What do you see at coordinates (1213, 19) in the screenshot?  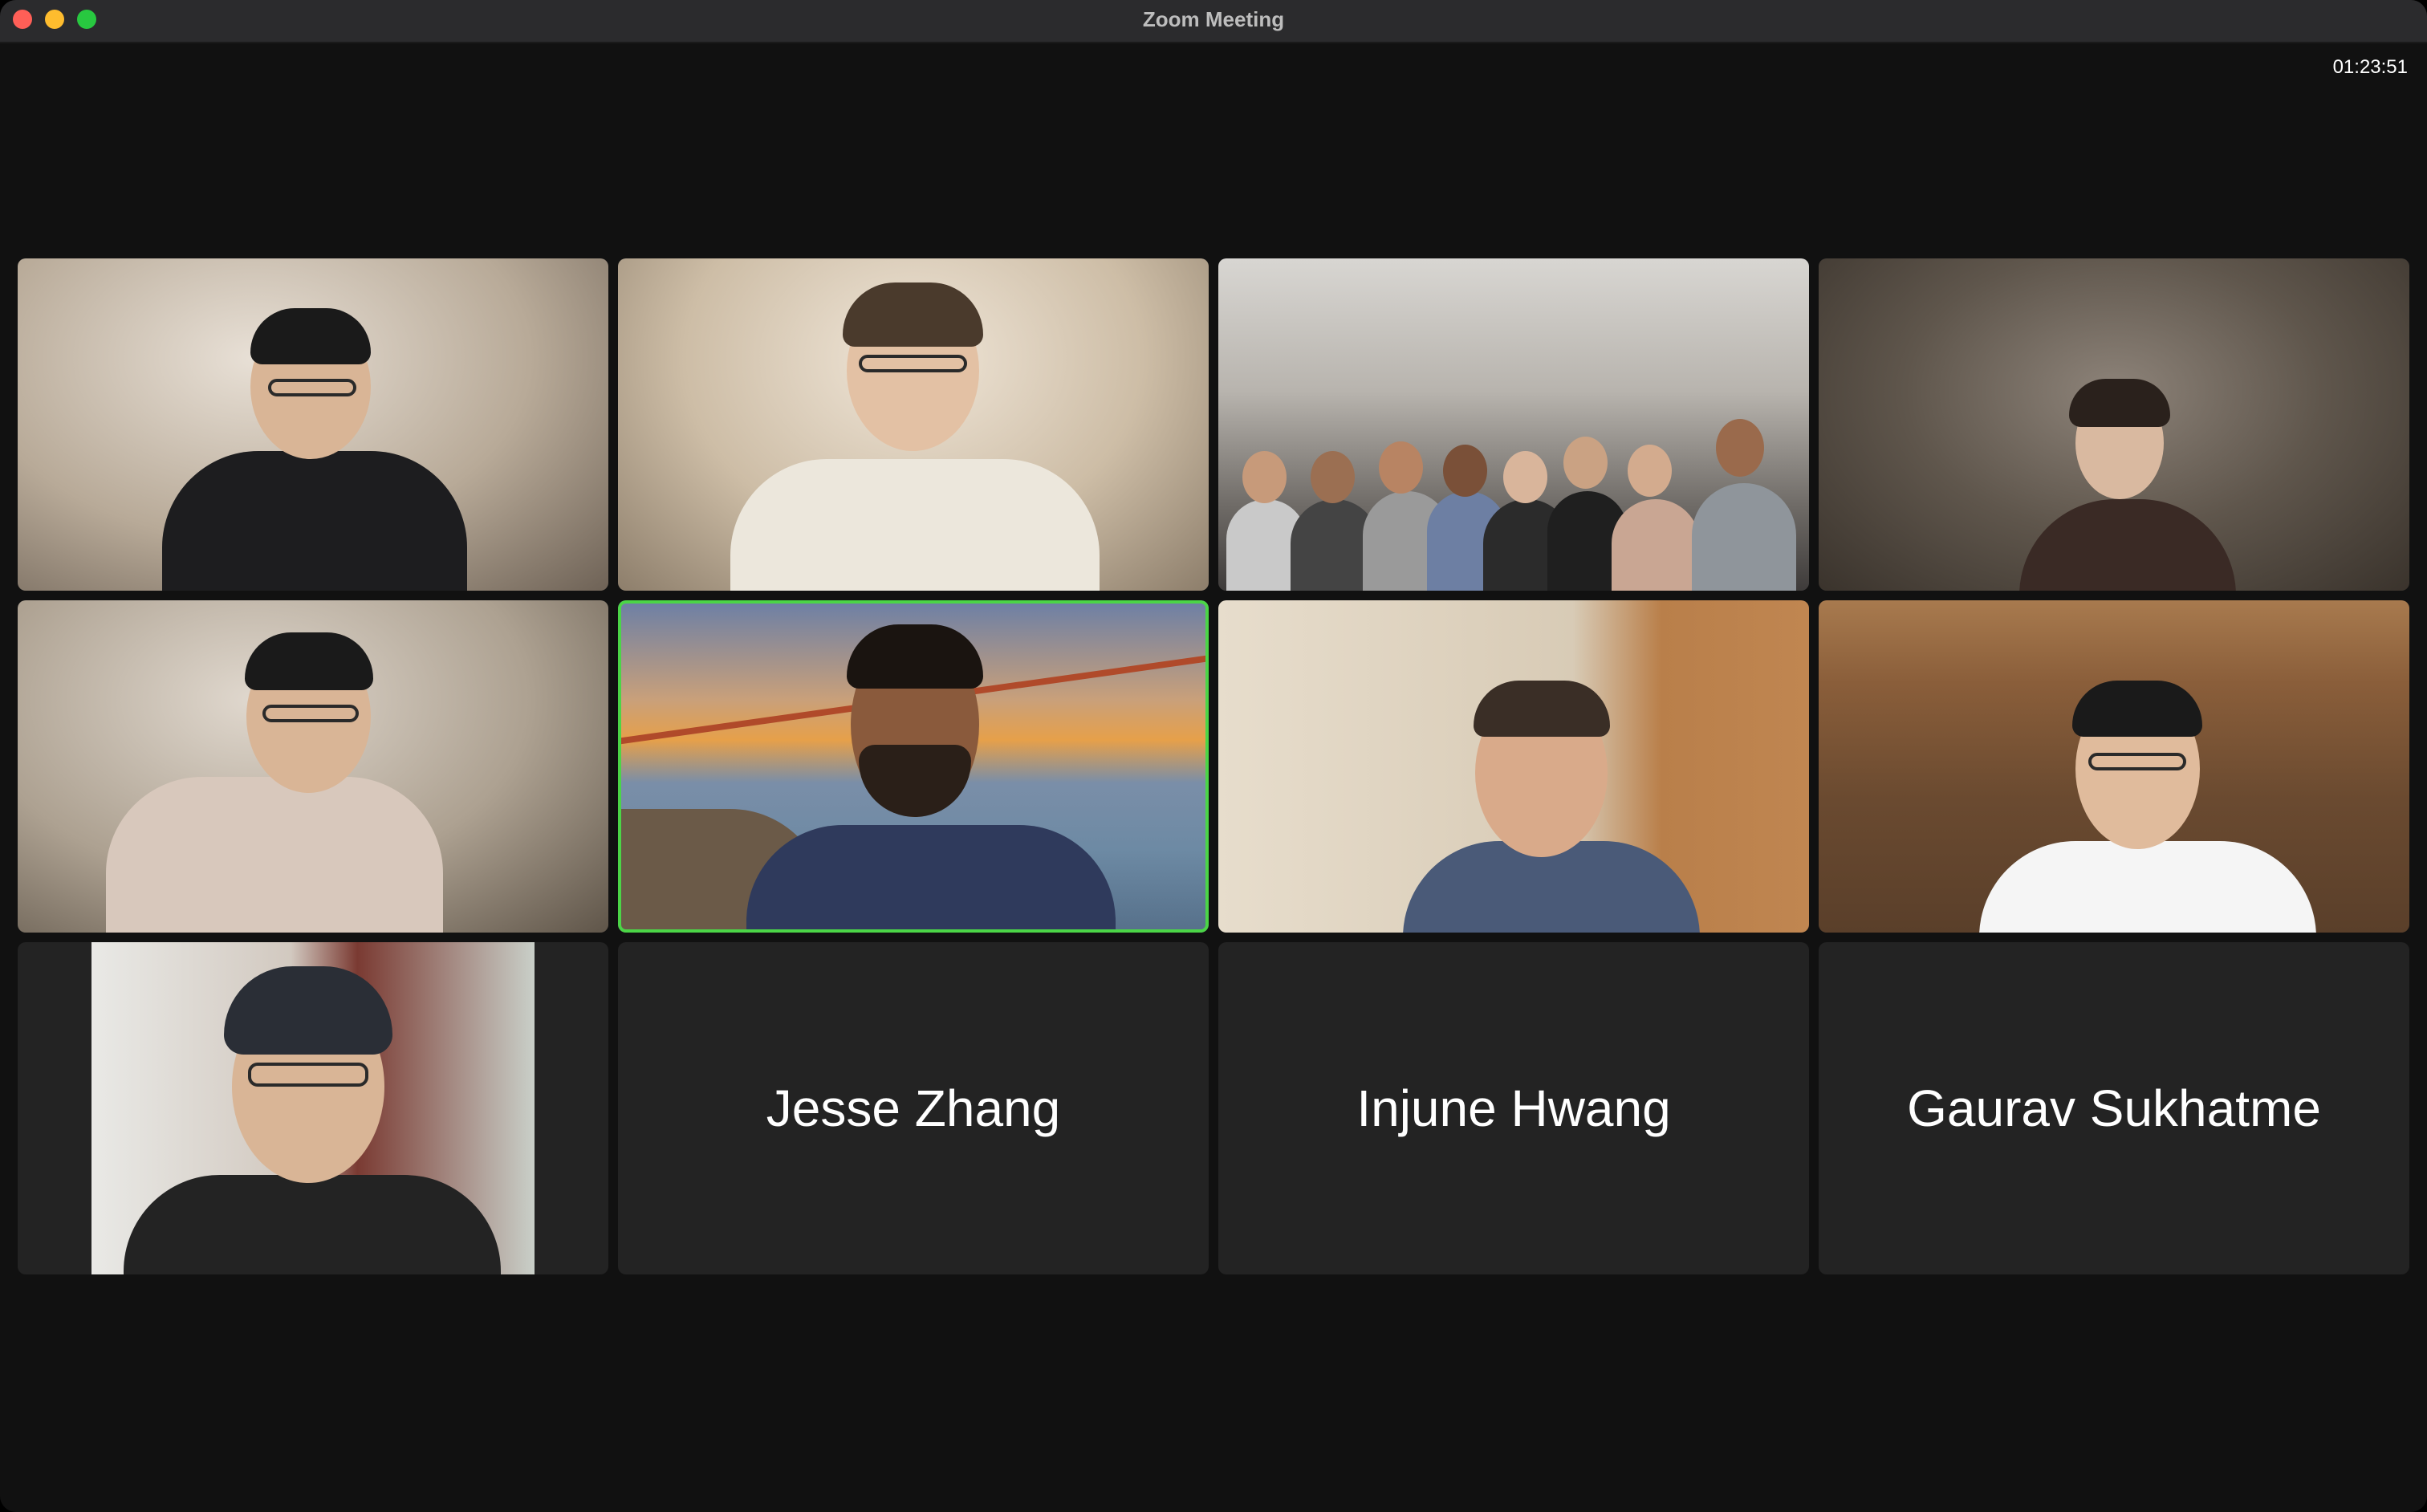 I see `window-title: Zoom Meeting` at bounding box center [1213, 19].